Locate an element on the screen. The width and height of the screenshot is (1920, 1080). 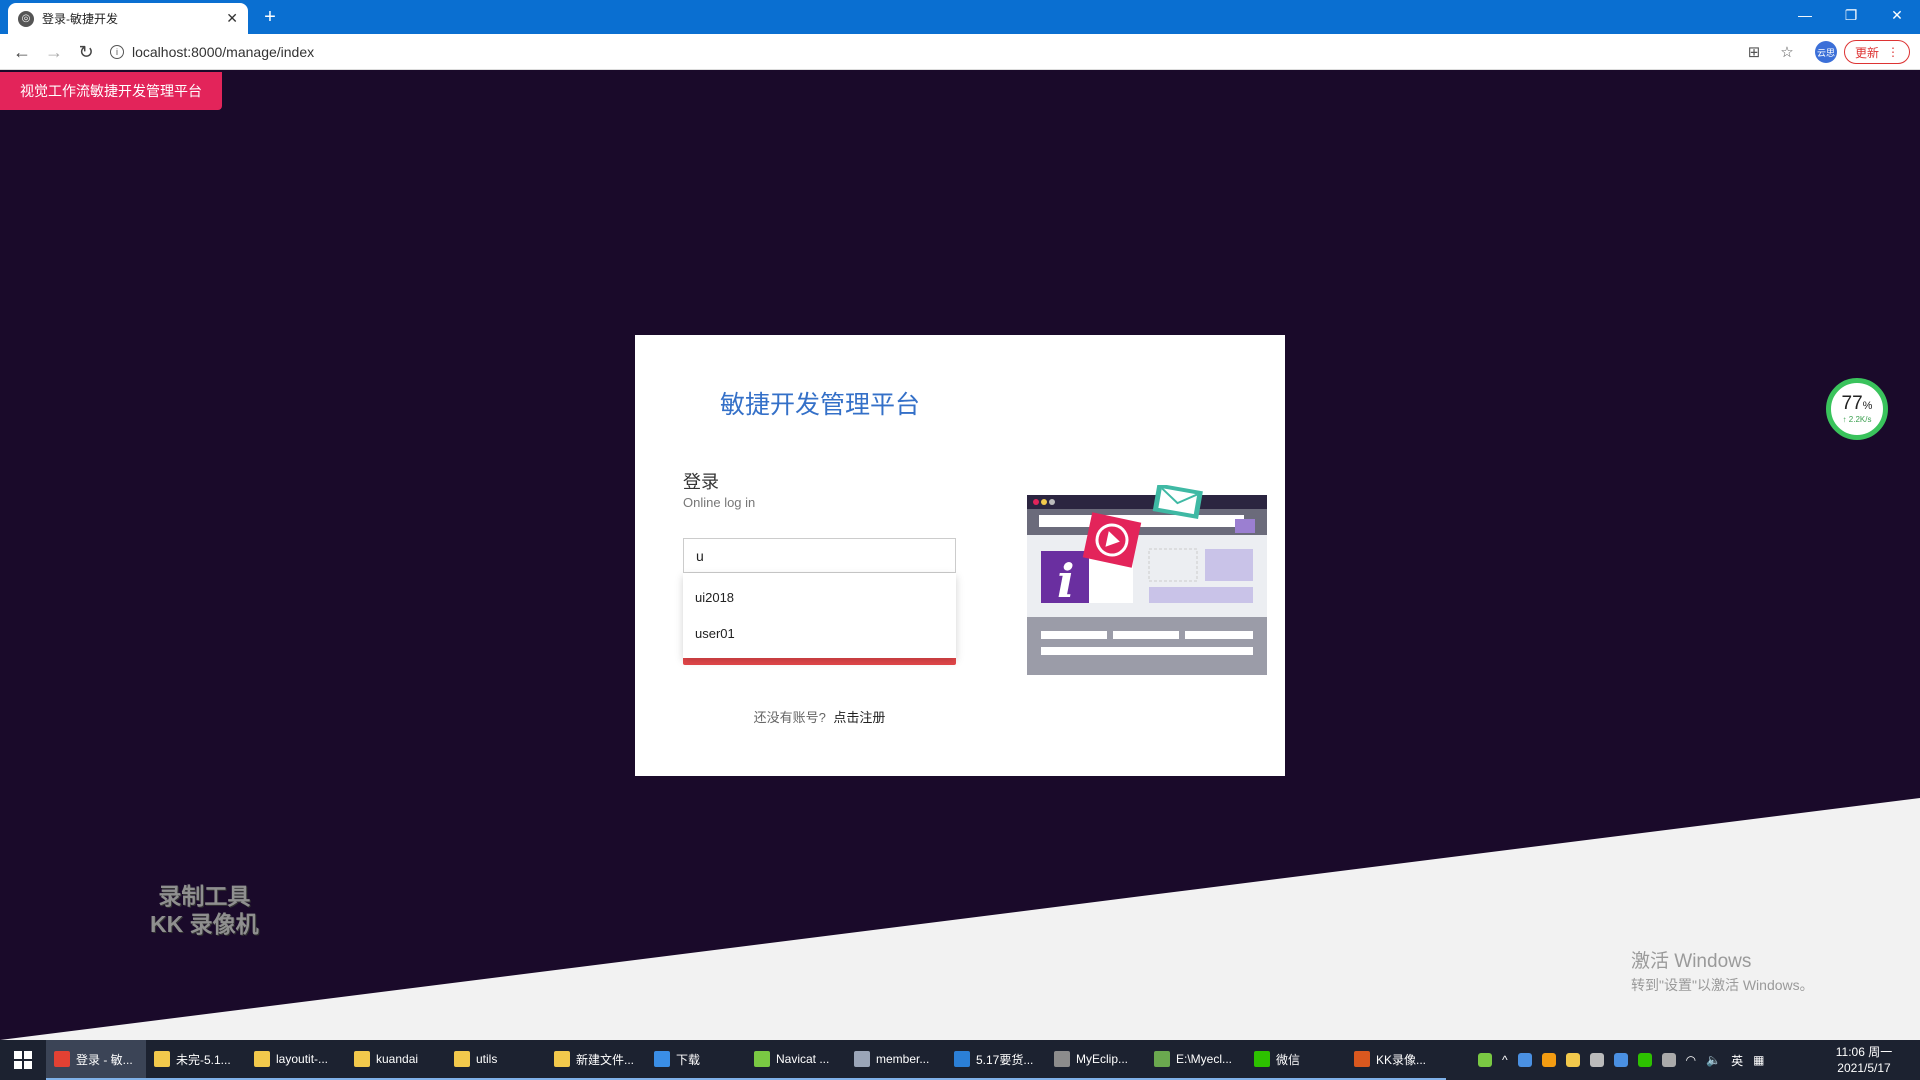
profile-avatar: 云思 is located at coordinates (1826, 52).